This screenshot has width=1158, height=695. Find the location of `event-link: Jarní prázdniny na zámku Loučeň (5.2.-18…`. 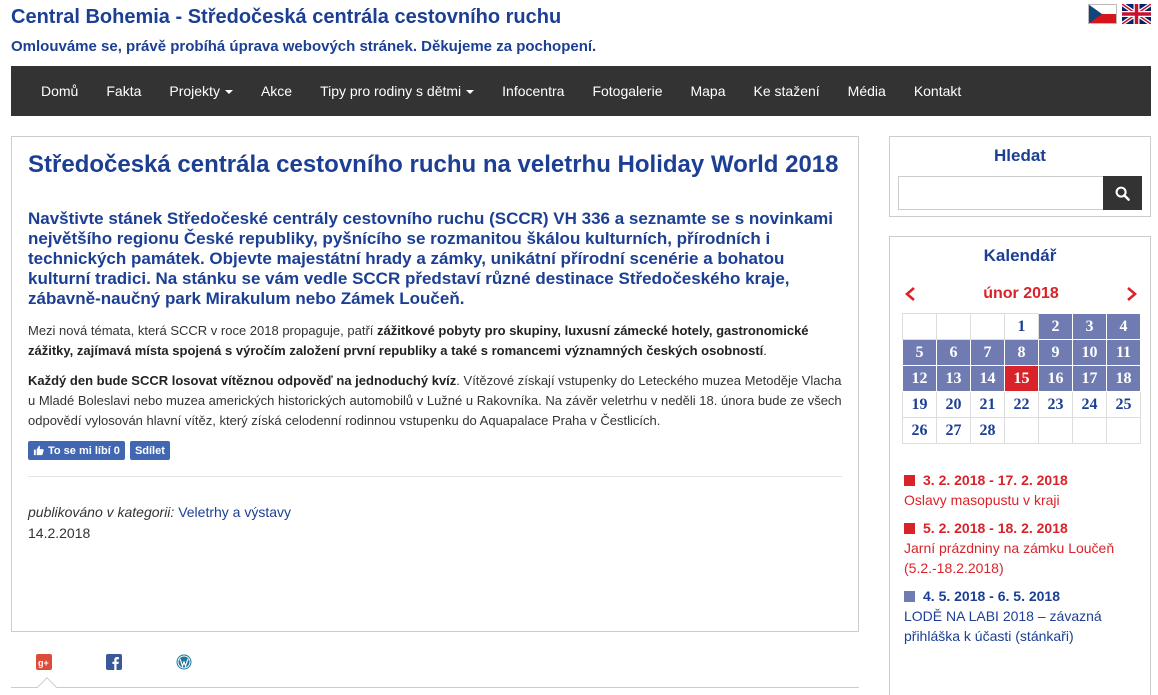

event-link: Jarní prázdniny na zámku Loučeň (5.2.-18… is located at coordinates (1024, 558).